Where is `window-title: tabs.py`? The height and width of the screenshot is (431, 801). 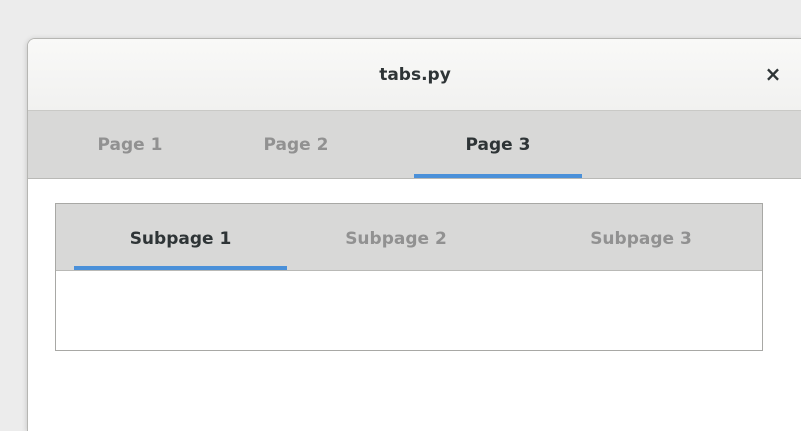 window-title: tabs.py is located at coordinates (415, 75).